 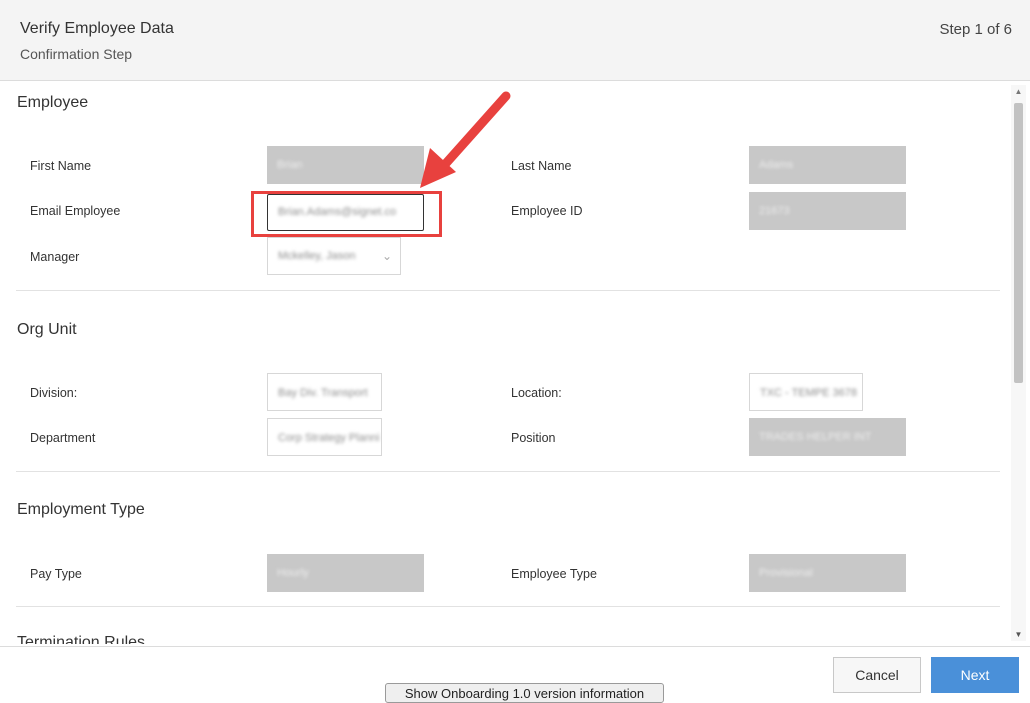 What do you see at coordinates (334, 256) in the screenshot?
I see `manager-select: Mckelley, Jason ⌄` at bounding box center [334, 256].